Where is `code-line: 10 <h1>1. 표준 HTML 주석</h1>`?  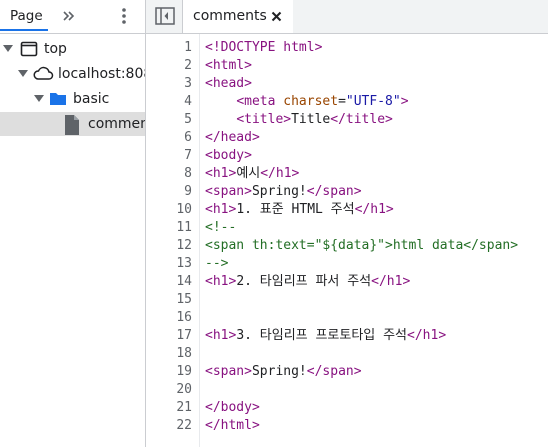 code-line: 10 <h1>1. 표준 HTML 주석</h1> is located at coordinates (347, 210).